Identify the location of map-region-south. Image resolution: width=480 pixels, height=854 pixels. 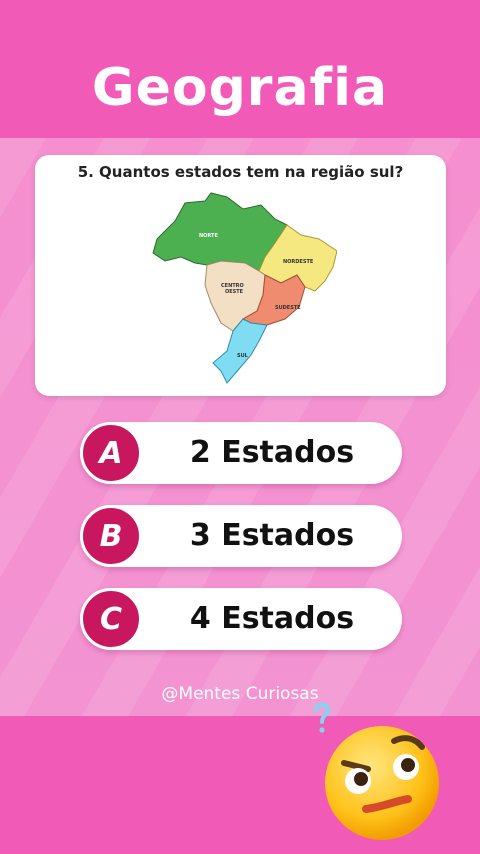
(240, 351).